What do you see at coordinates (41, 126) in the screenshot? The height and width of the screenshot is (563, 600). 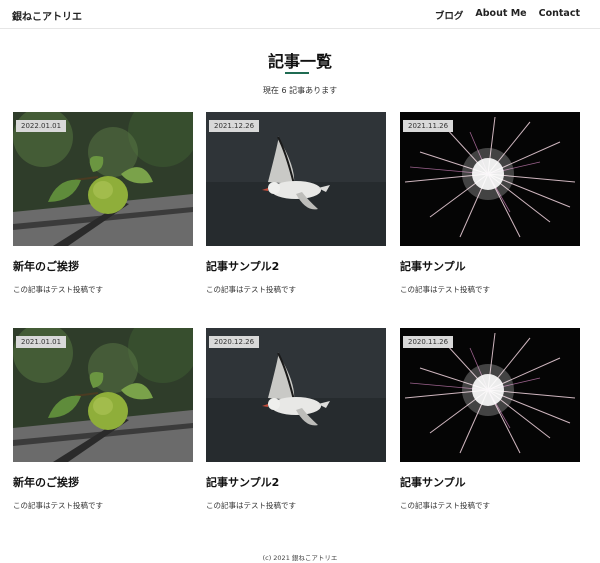 I see `date-badge: 2022.01.01` at bounding box center [41, 126].